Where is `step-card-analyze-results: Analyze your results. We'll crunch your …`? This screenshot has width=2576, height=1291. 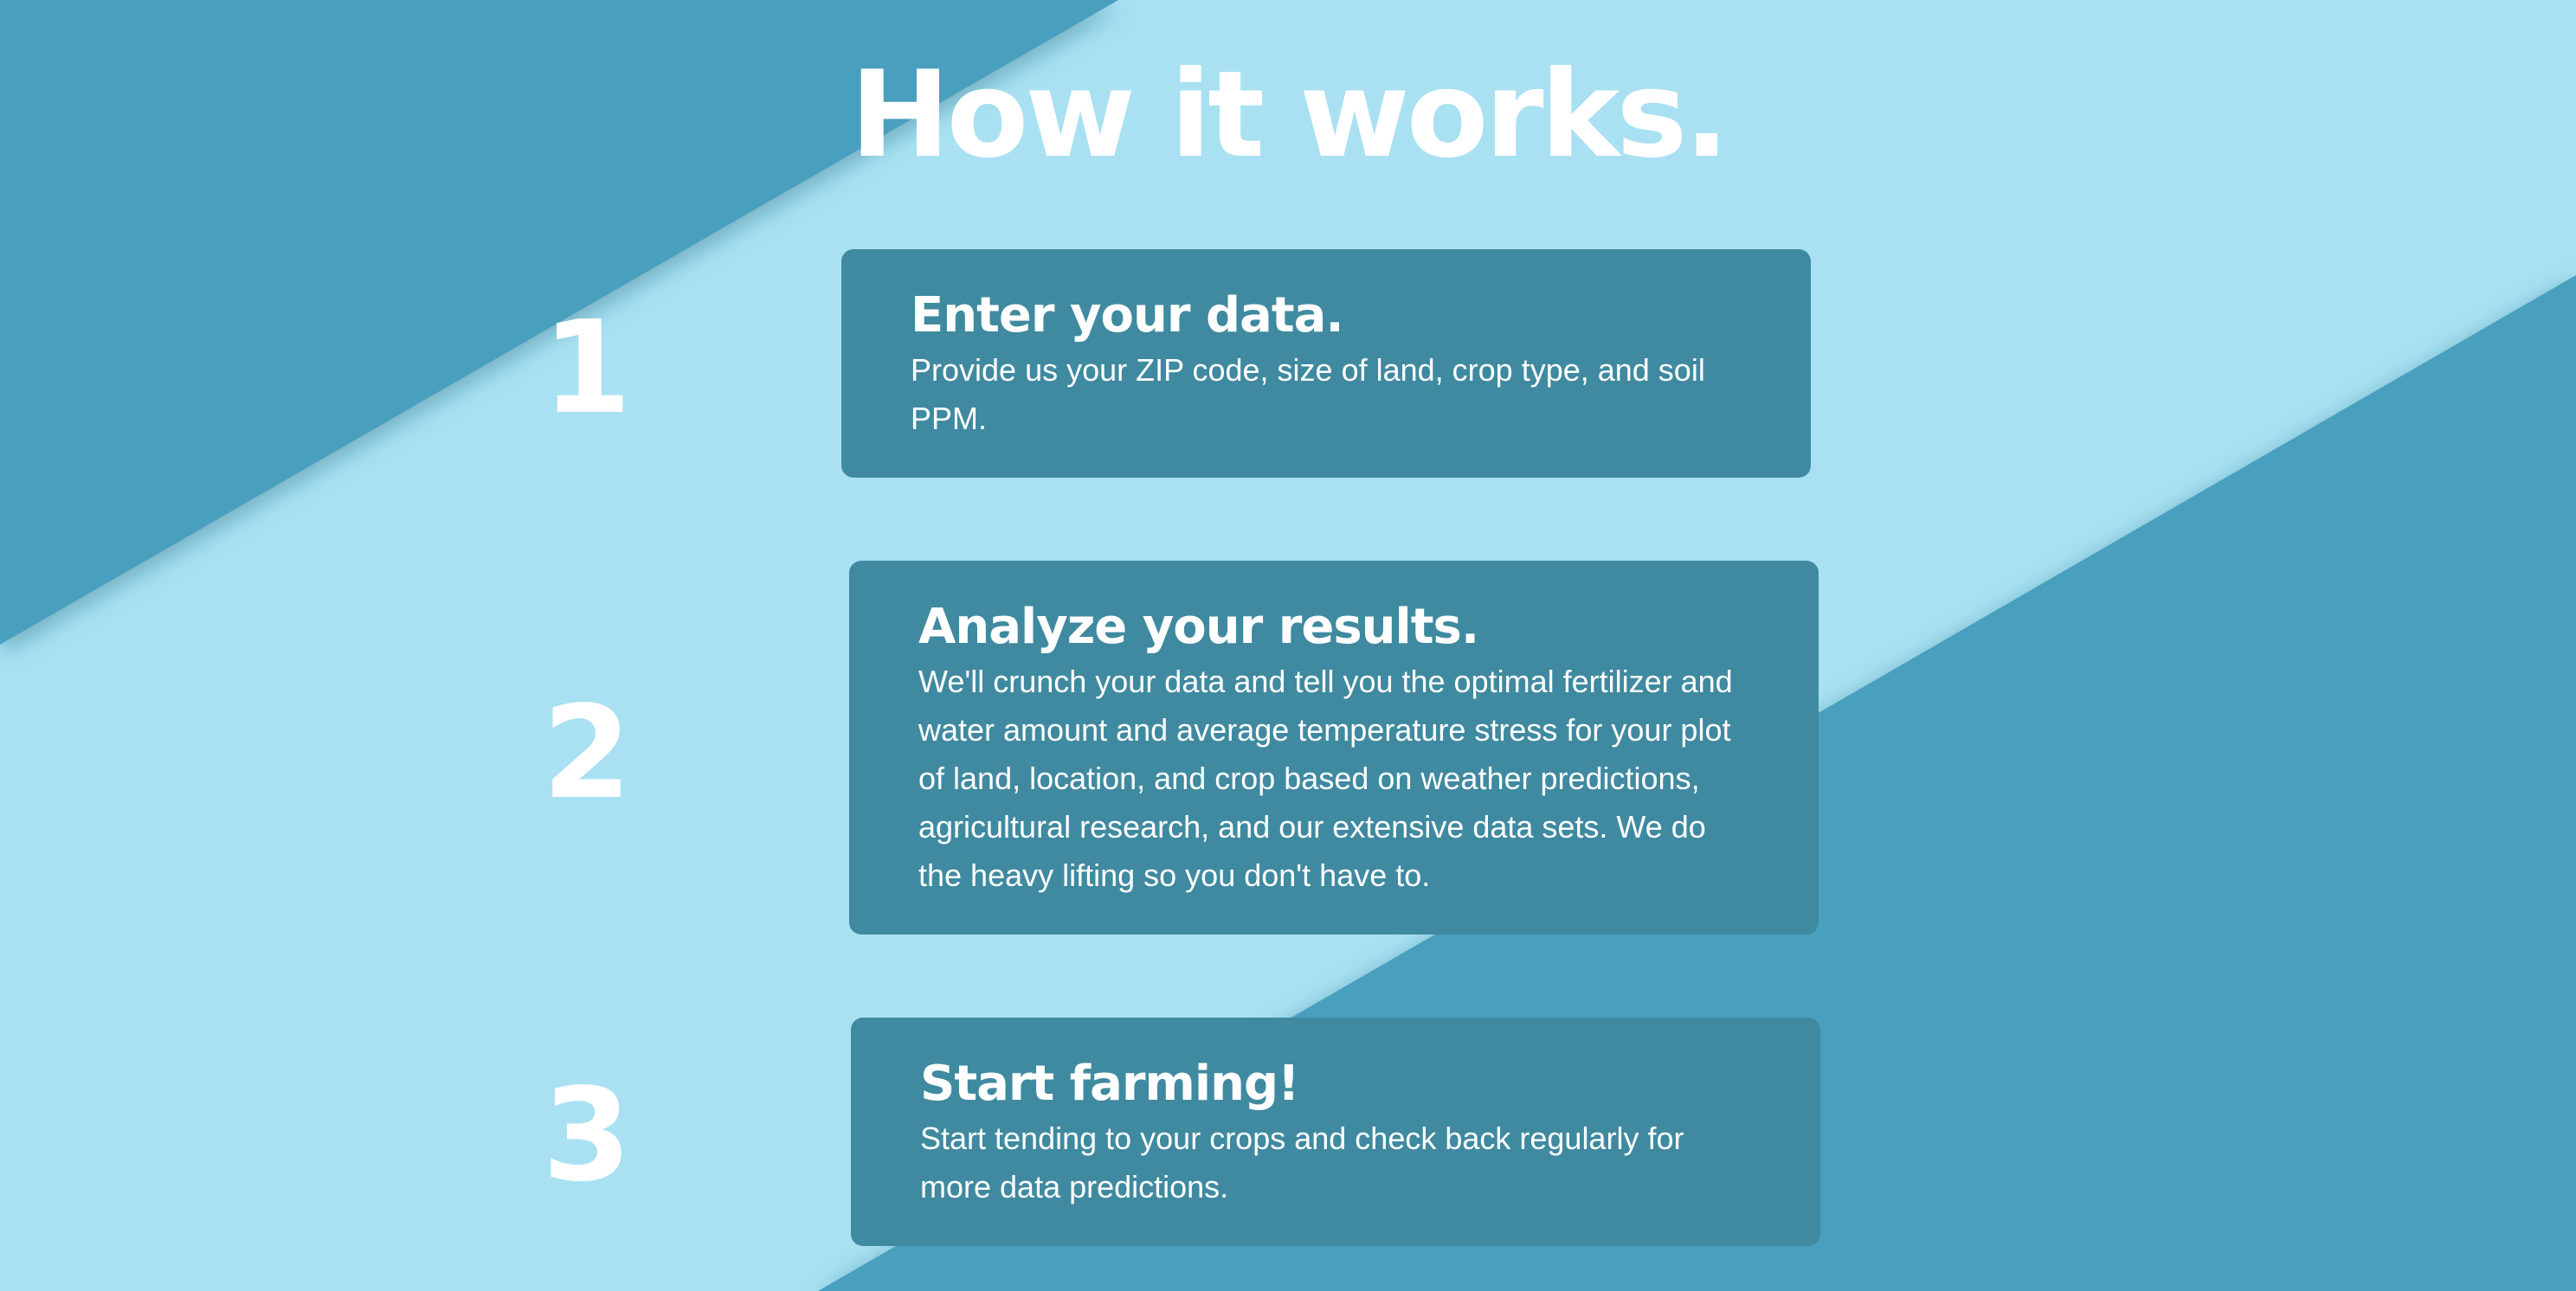
step-card-analyze-results: Analyze your results. We'll crunch your … is located at coordinates (1334, 748).